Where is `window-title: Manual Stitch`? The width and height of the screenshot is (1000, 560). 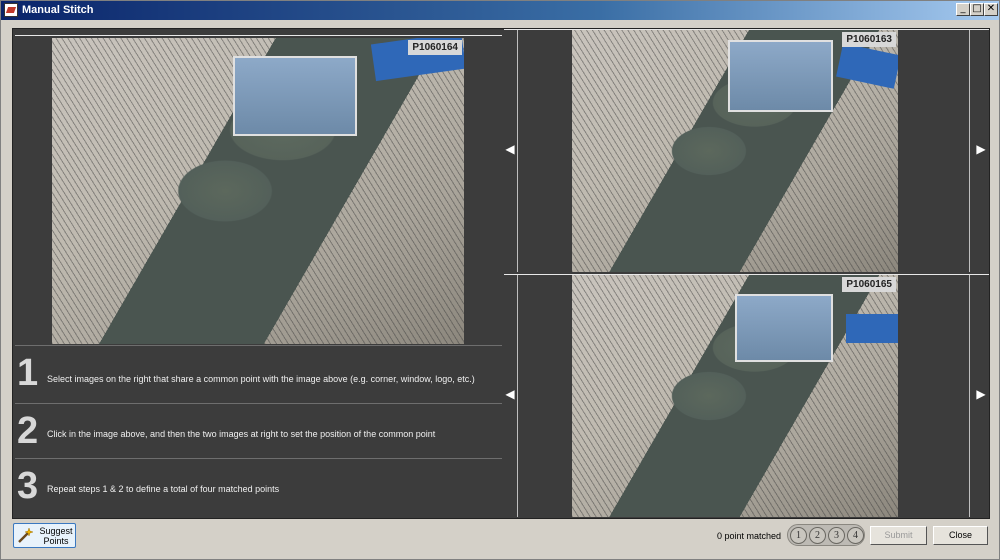 window-title: Manual Stitch is located at coordinates (58, 10).